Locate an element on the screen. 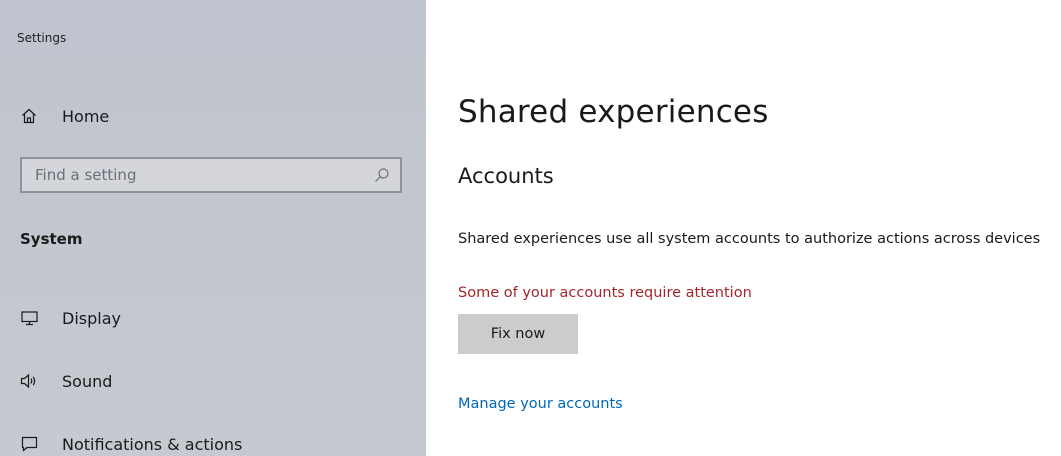  manage-accounts-link: Manage your accounts is located at coordinates (540, 404).